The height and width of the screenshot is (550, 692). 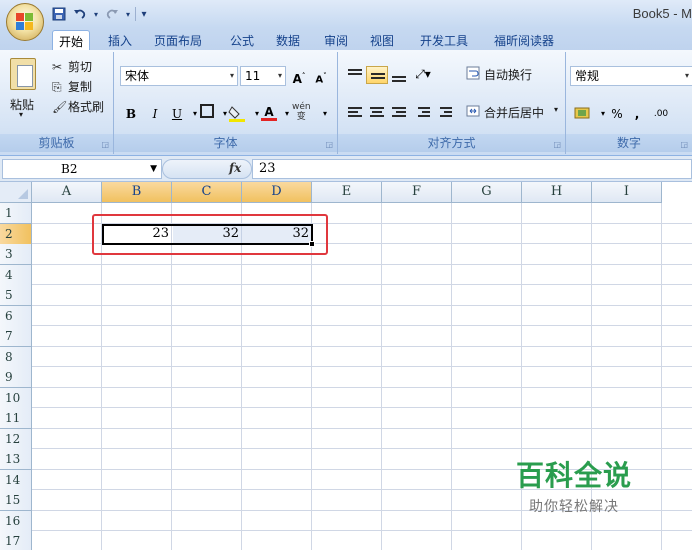 What do you see at coordinates (16, 254) in the screenshot?
I see `row-header-3: 3` at bounding box center [16, 254].